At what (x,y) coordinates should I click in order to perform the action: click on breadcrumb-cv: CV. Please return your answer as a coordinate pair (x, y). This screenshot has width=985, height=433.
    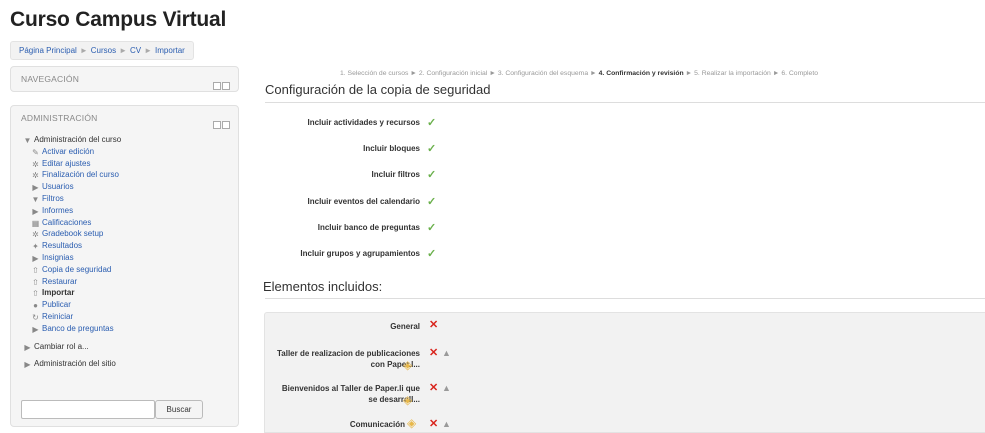
    Looking at the image, I should click on (135, 50).